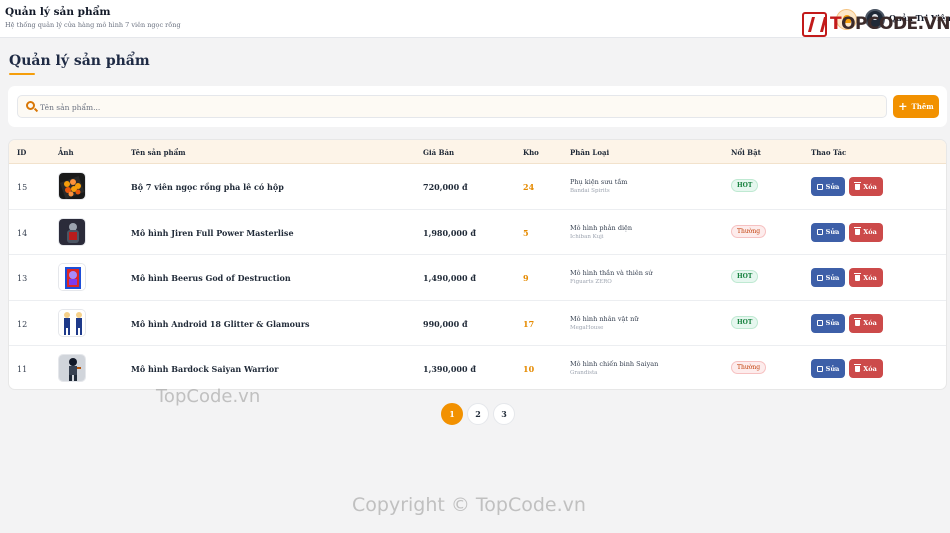  I want to click on product-id: 15, so click(22, 187).